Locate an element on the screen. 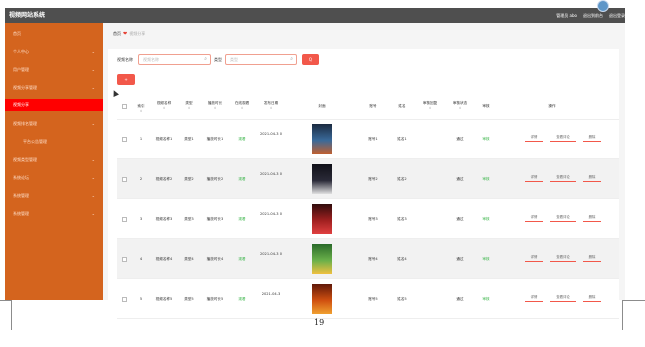 The height and width of the screenshot is (347, 645). sidebar-item-share-mgmt: 视频分享管理 ⌄ is located at coordinates (54, 88).